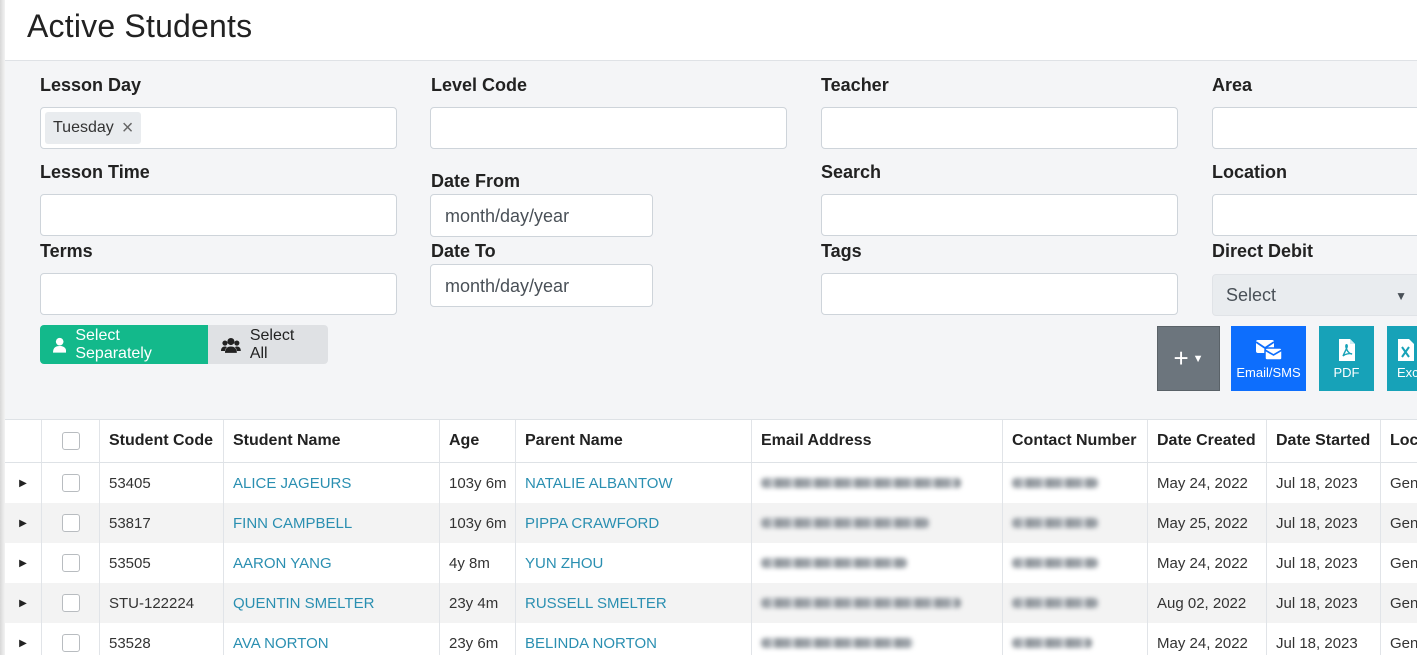 The width and height of the screenshot is (1417, 655). What do you see at coordinates (633, 563) in the screenshot?
I see `parent-name-link: YUN ZHOU` at bounding box center [633, 563].